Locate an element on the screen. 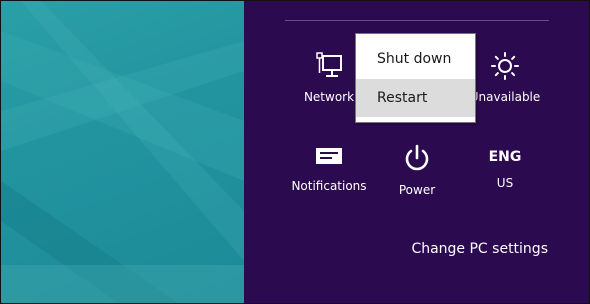 The width and height of the screenshot is (590, 304). power-icon is located at coordinates (417, 160).